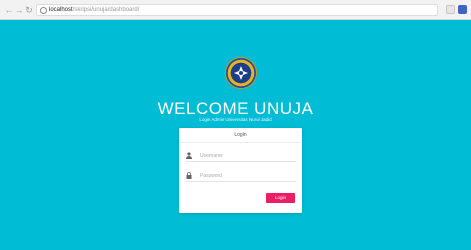 The width and height of the screenshot is (471, 250). I want to click on reload-icon: ↻, so click(29, 10).